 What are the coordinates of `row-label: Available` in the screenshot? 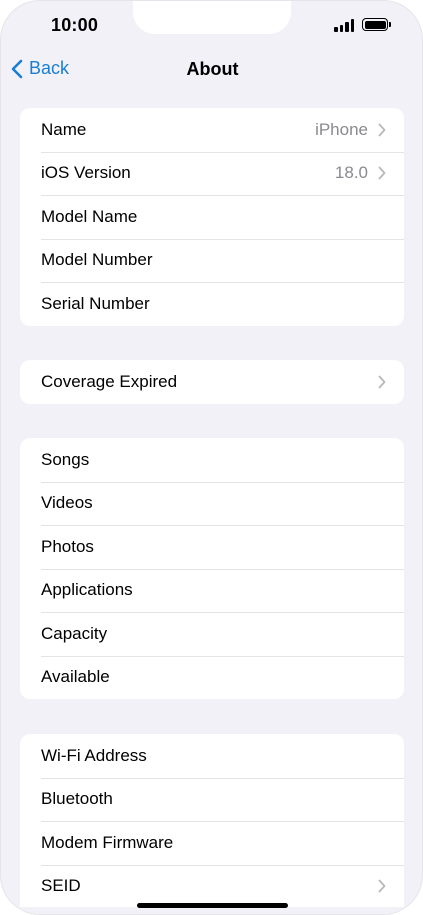 It's located at (75, 677).